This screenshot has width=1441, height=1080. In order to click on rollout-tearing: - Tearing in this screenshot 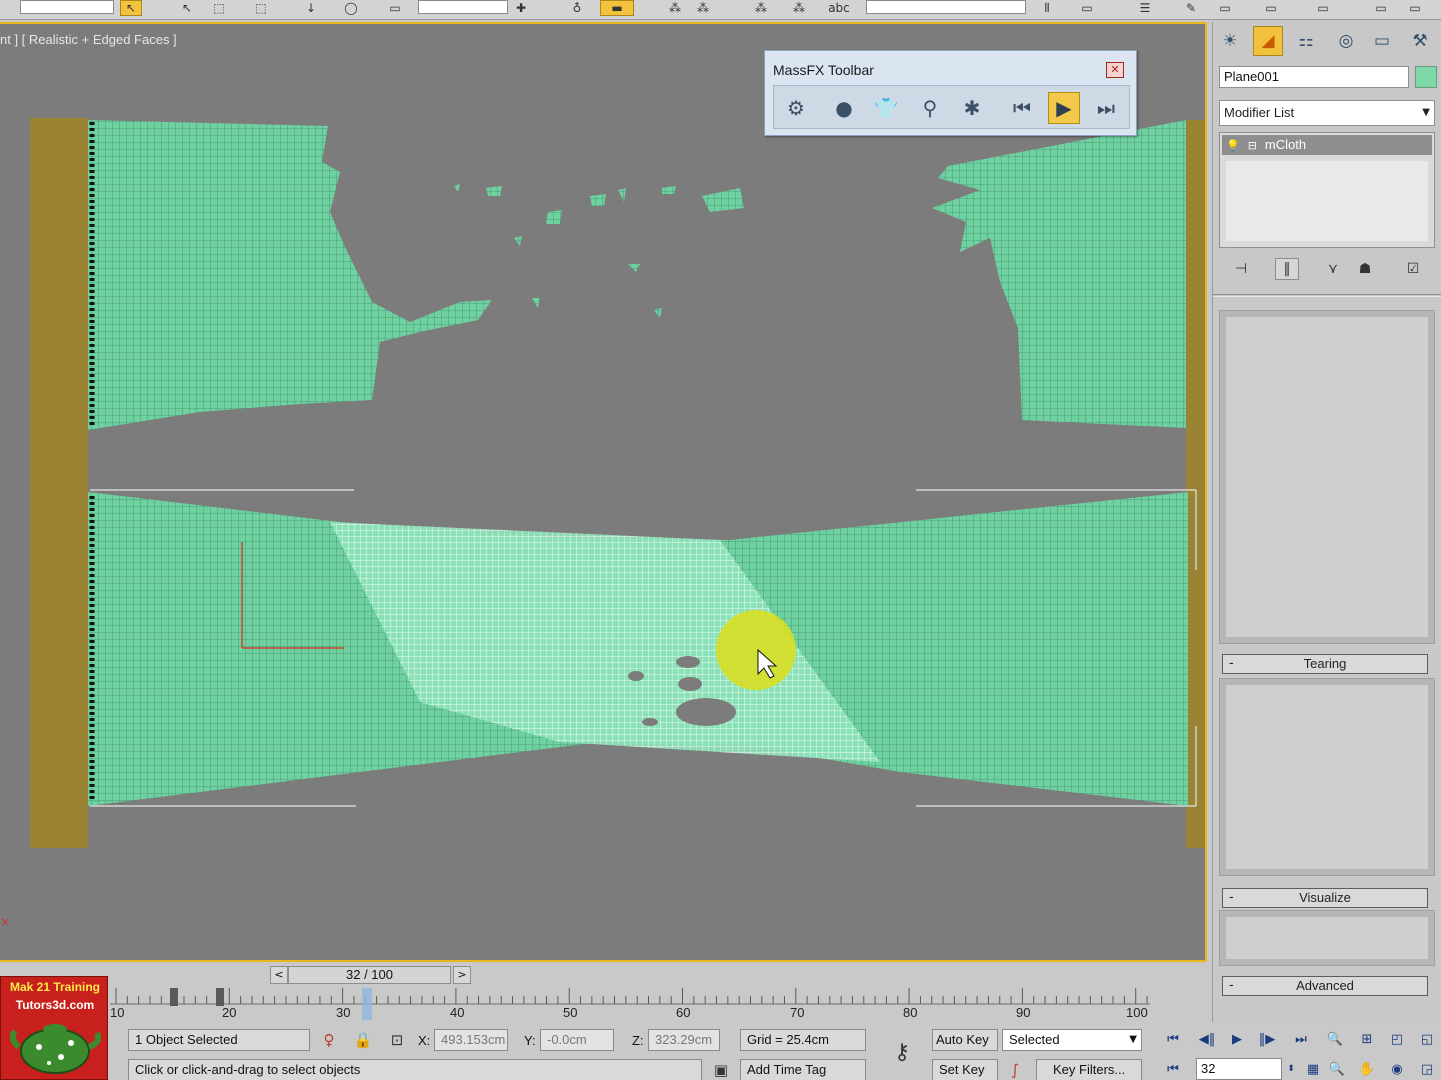, I will do `click(1325, 664)`.